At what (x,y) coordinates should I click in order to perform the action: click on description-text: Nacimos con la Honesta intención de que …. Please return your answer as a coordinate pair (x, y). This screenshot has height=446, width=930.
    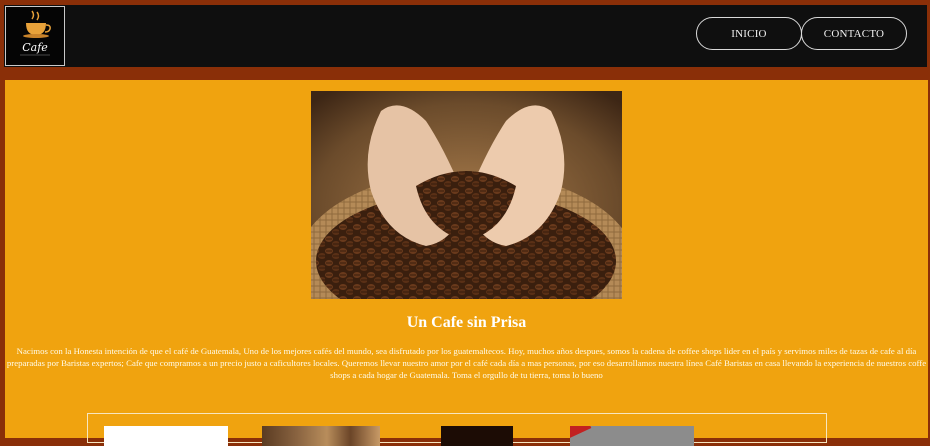
    Looking at the image, I should click on (466, 363).